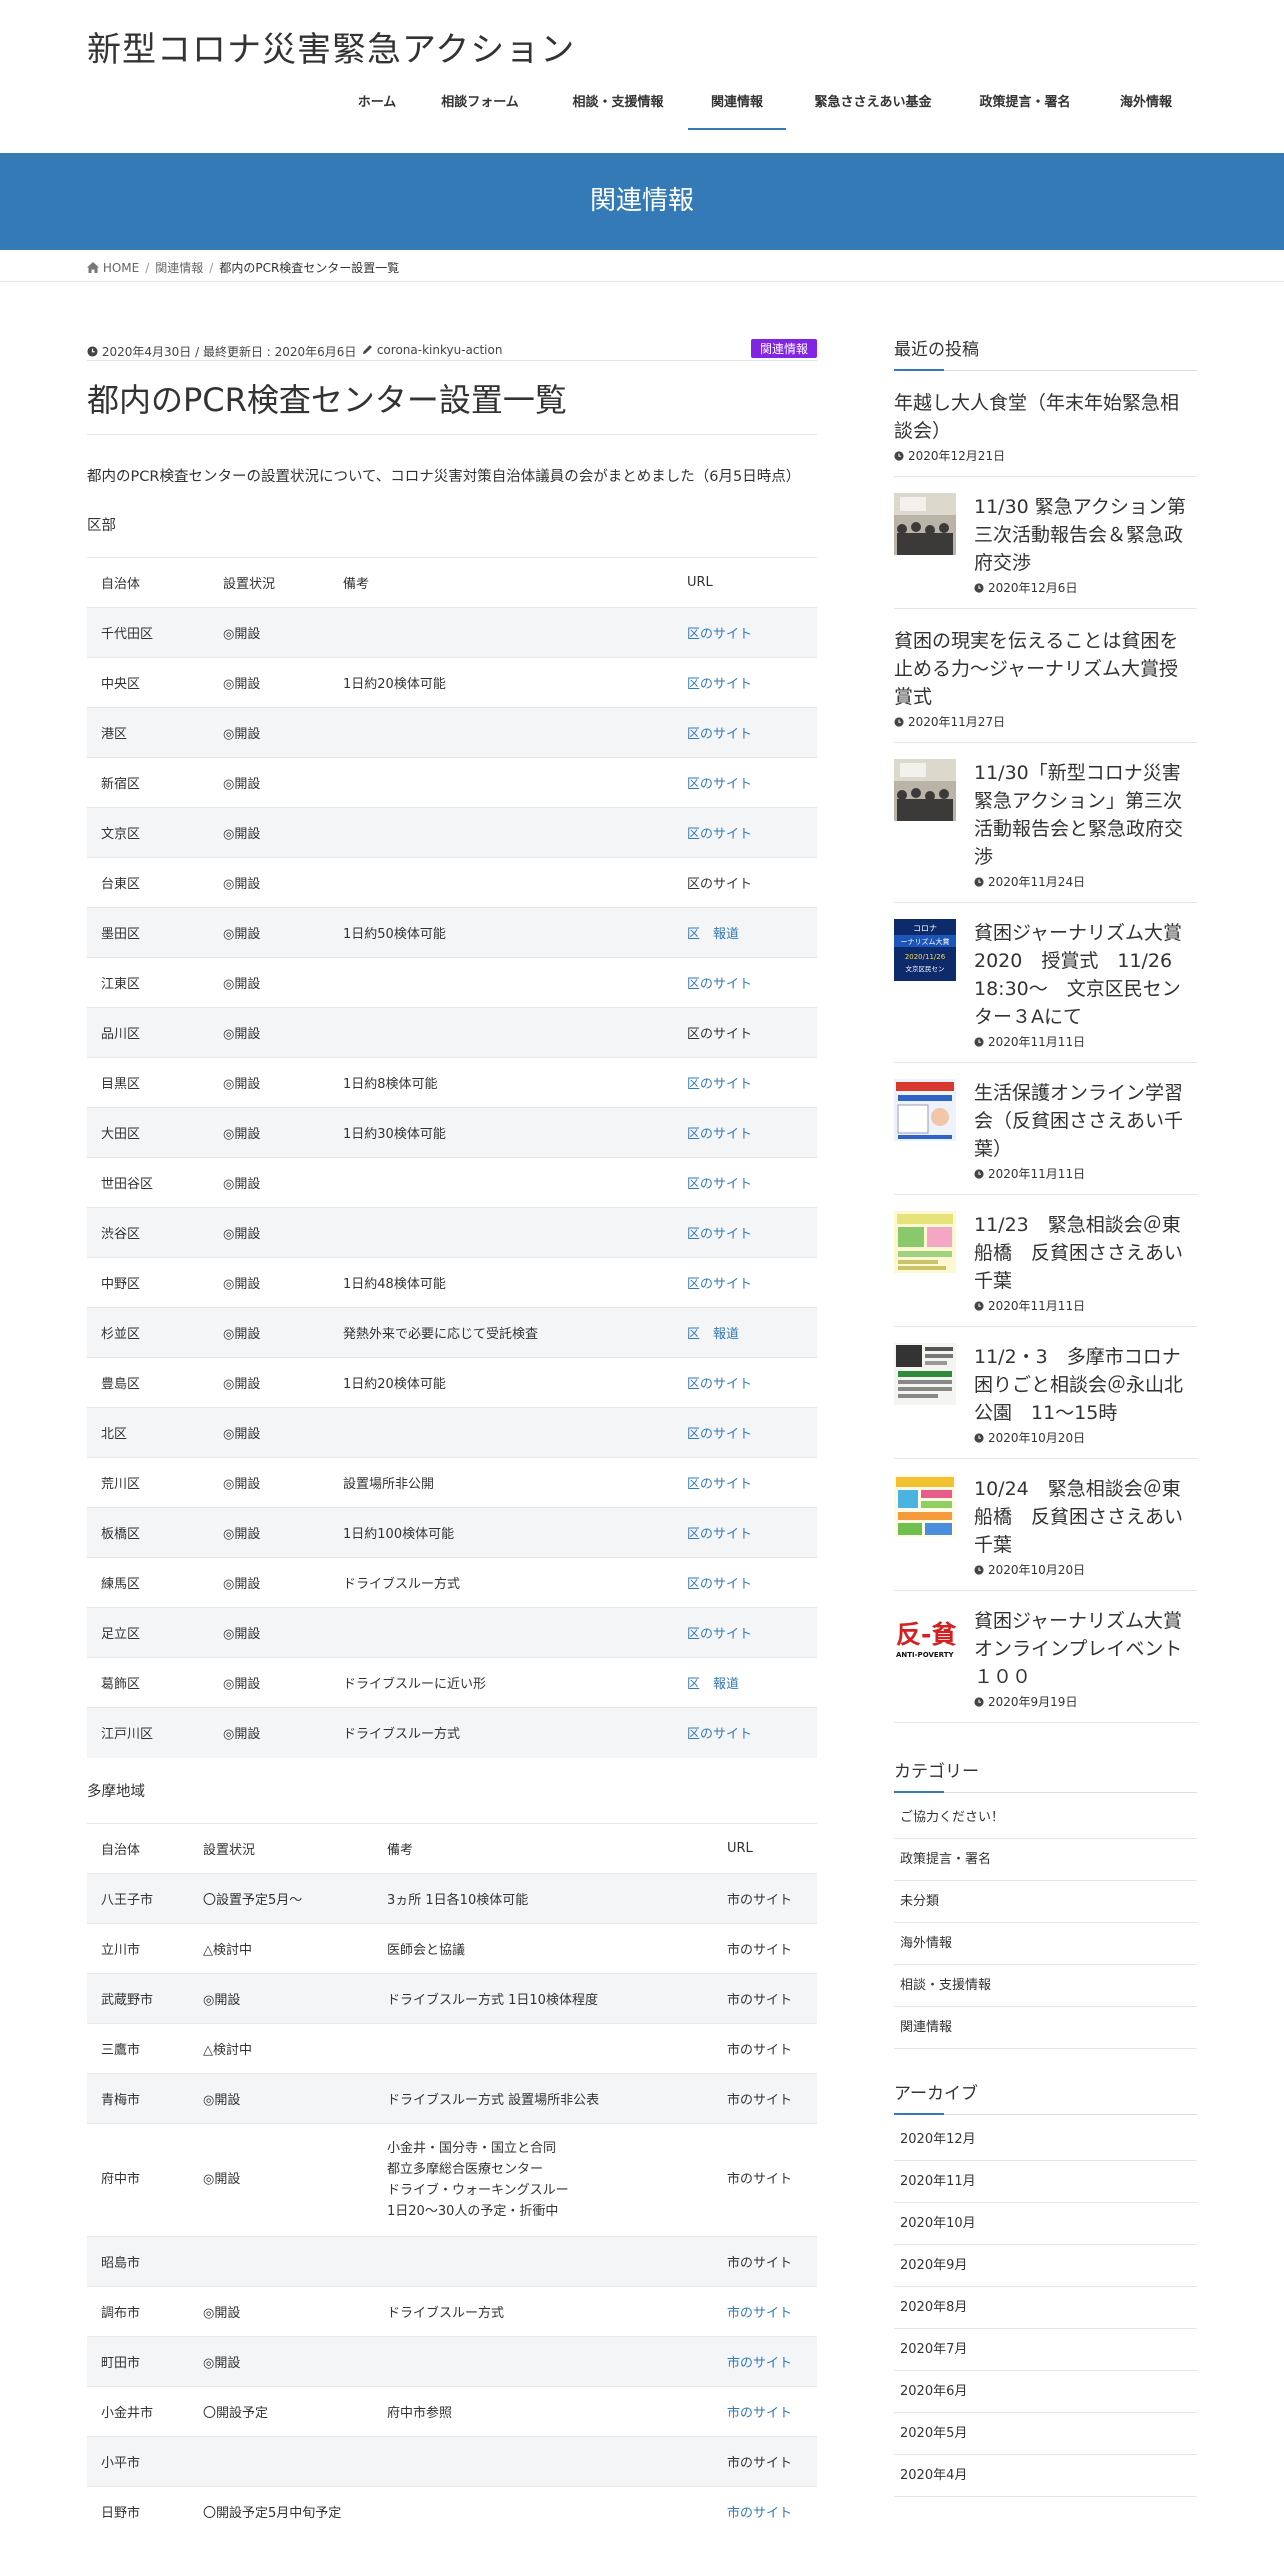 The image size is (1284, 2568). Describe the element at coordinates (1045, 2350) in the screenshot. I see `archive-item: 2020年7月` at that location.